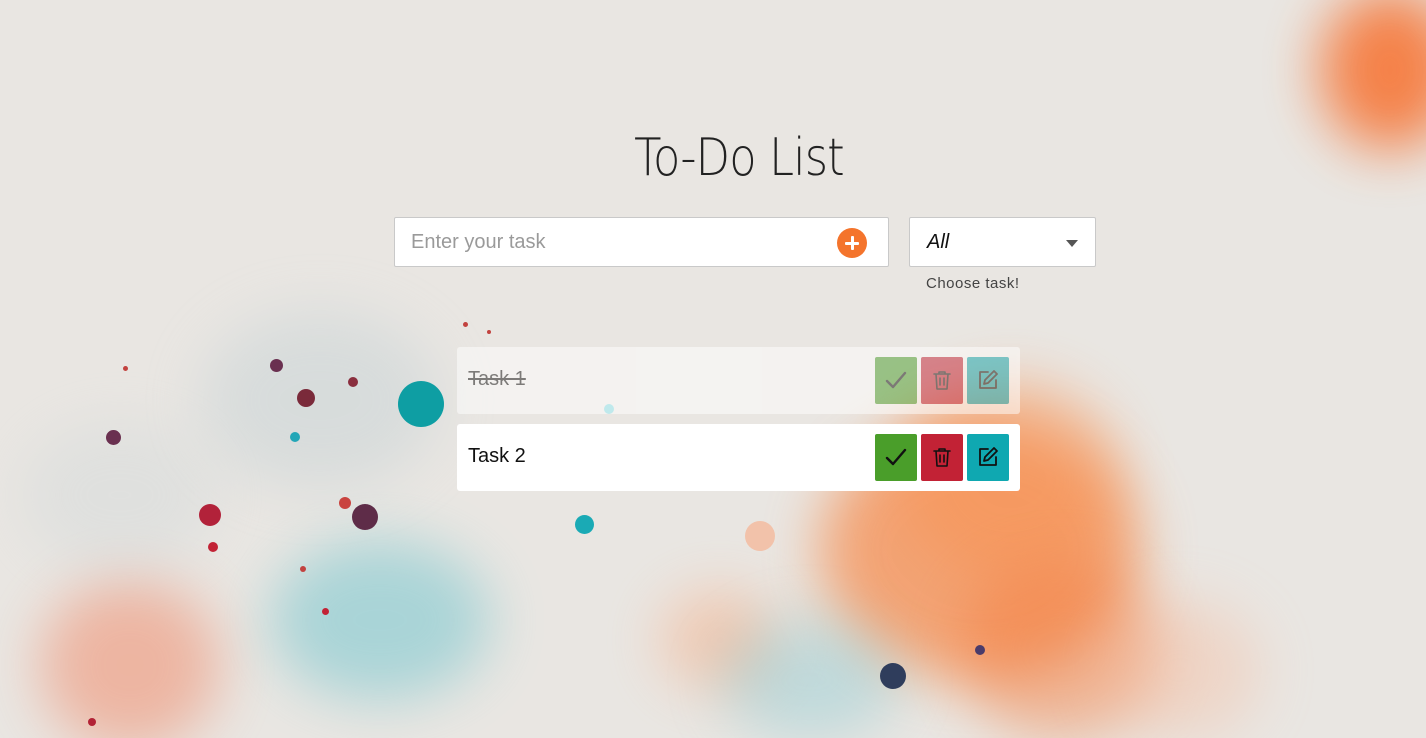 The image size is (1426, 738). Describe the element at coordinates (738, 457) in the screenshot. I see `todo-item: Task 2` at that location.